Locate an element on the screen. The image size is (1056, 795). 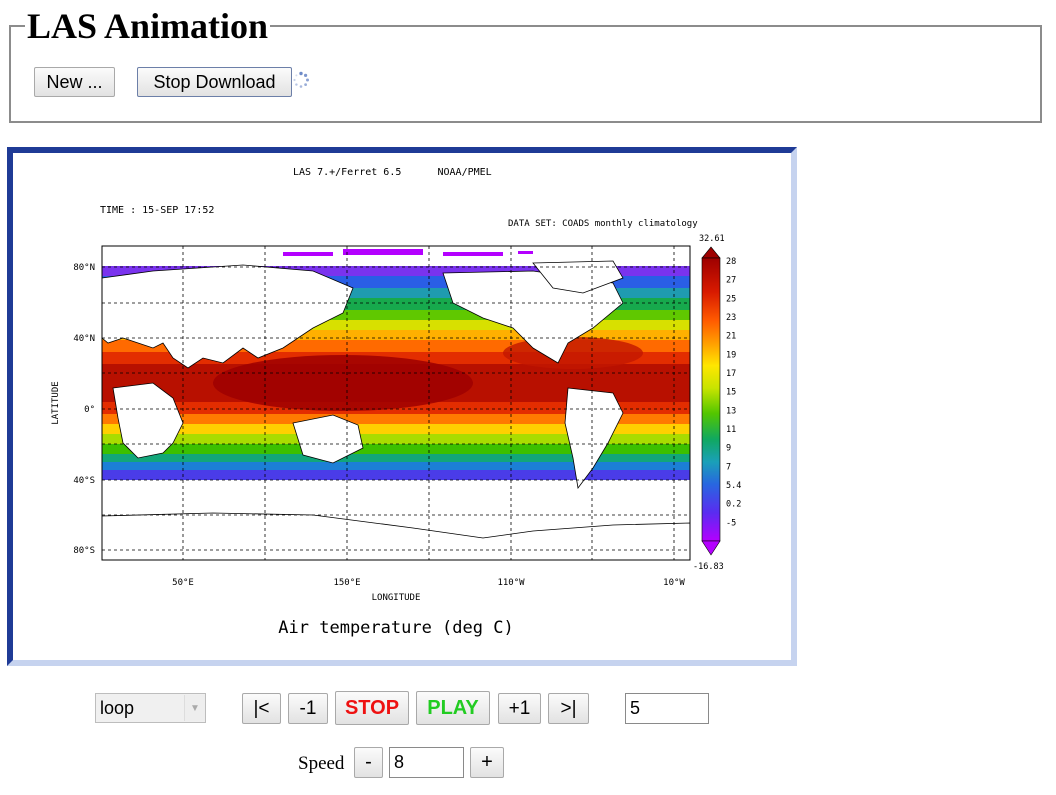
last-frame-button: >| is located at coordinates (568, 708).